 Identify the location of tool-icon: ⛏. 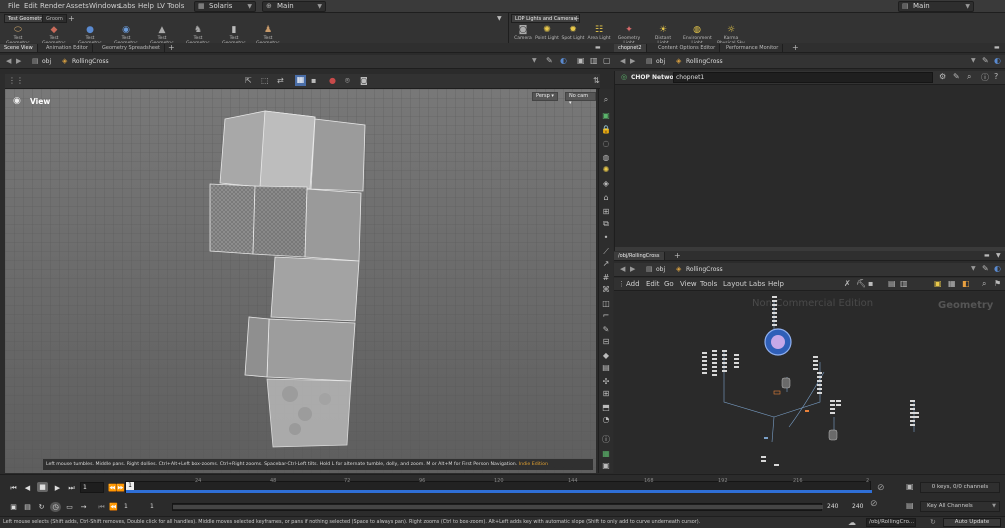
(861, 283).